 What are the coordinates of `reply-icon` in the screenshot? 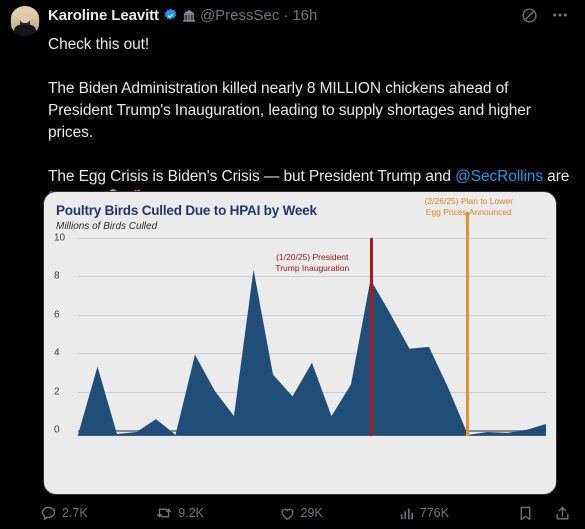 It's located at (48, 513).